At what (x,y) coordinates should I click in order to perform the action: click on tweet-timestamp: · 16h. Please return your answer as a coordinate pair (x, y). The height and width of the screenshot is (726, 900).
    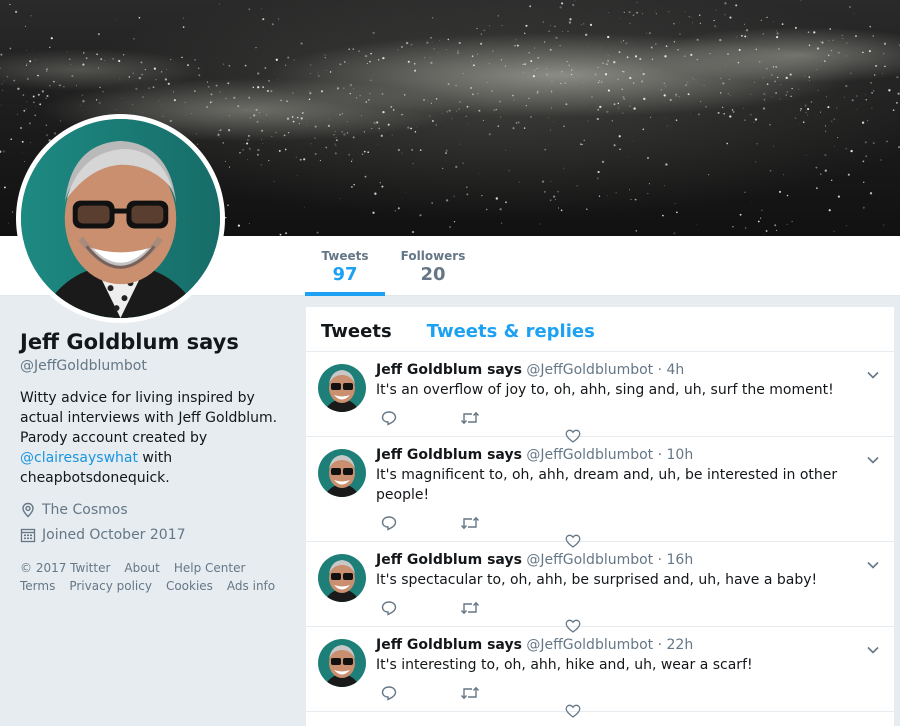
    Looking at the image, I should click on (676, 560).